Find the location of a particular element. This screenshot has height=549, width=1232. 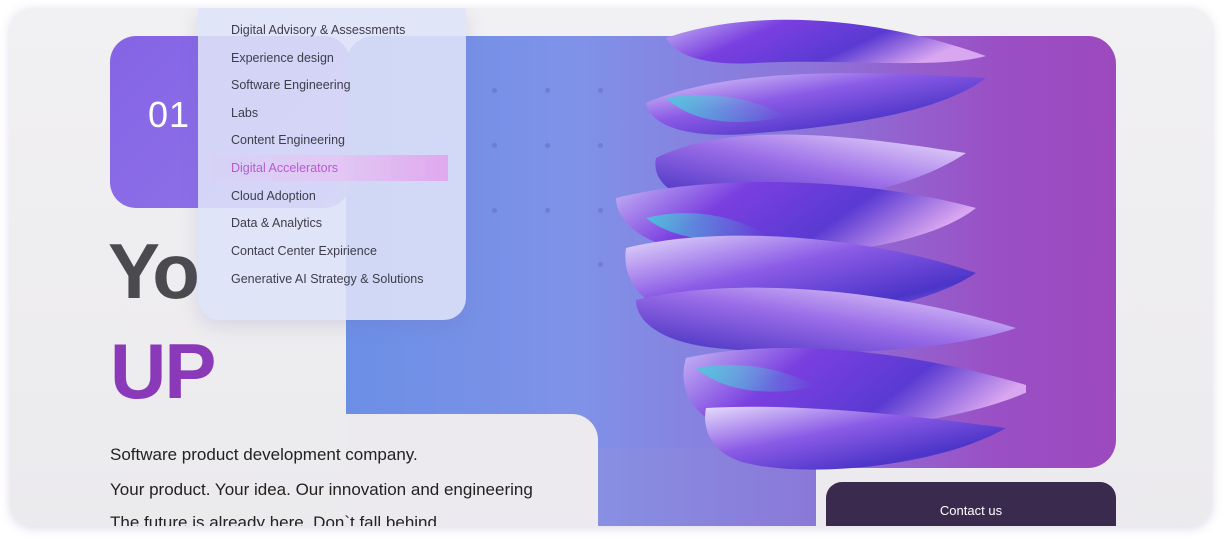

number-label: 01 is located at coordinates (169, 114).